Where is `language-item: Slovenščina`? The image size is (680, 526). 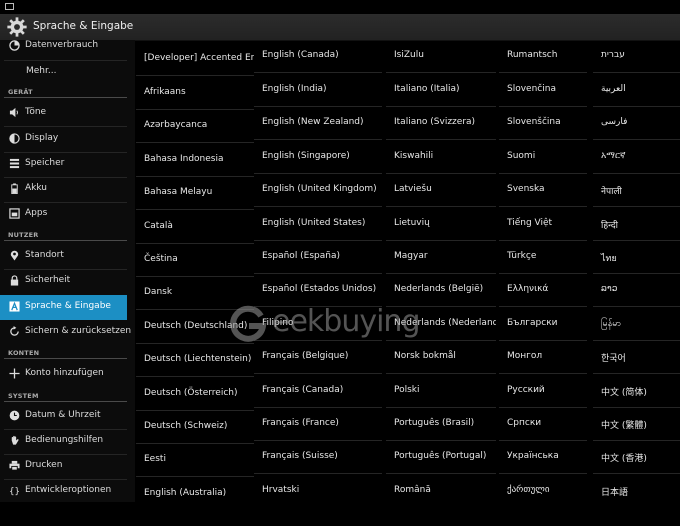 language-item: Slovenščina is located at coordinates (543, 123).